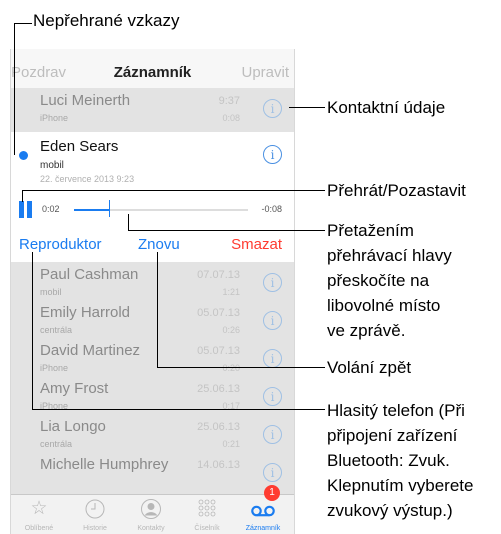 This screenshot has height=534, width=501. I want to click on callout-speaker-line-2: připojení zařízení, so click(392, 435).